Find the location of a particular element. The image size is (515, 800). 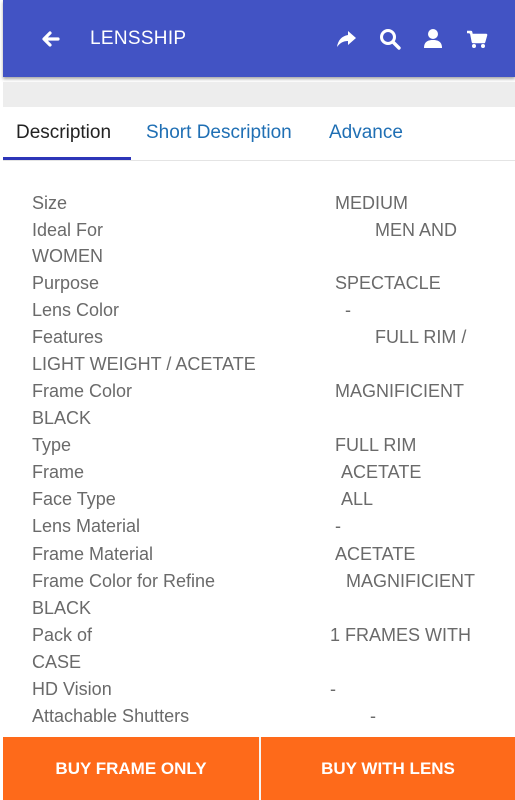

buy-frame-only-button: BUY FRAME ONLY is located at coordinates (131, 768).